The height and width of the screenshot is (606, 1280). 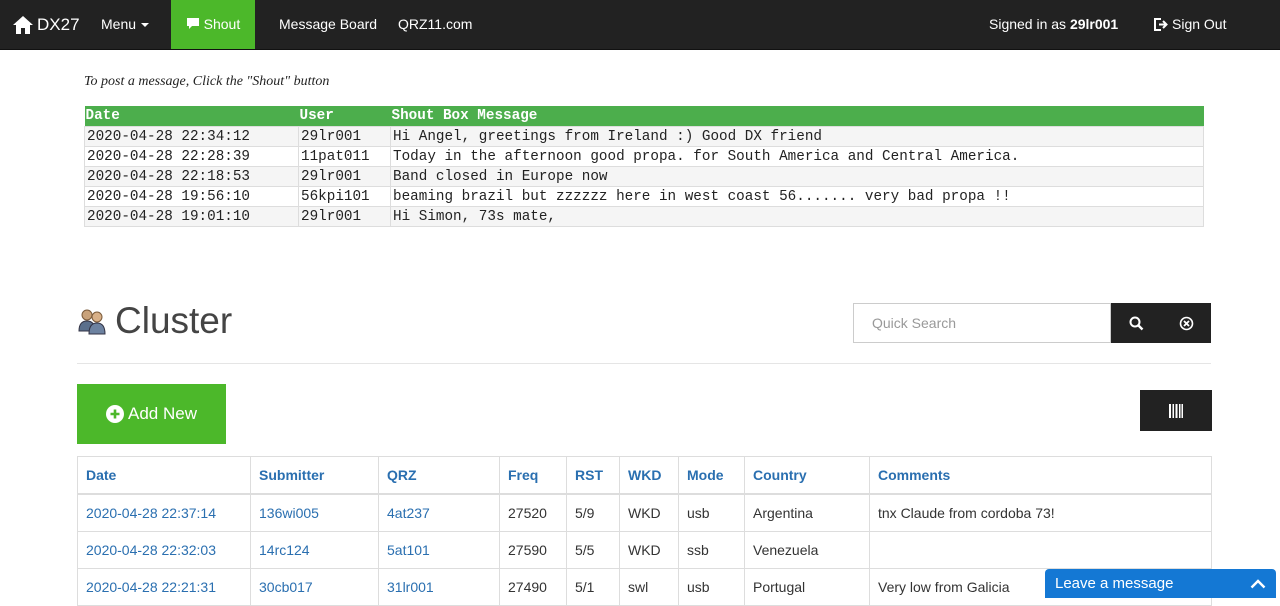 I want to click on cell-rst: 5/5, so click(x=593, y=550).